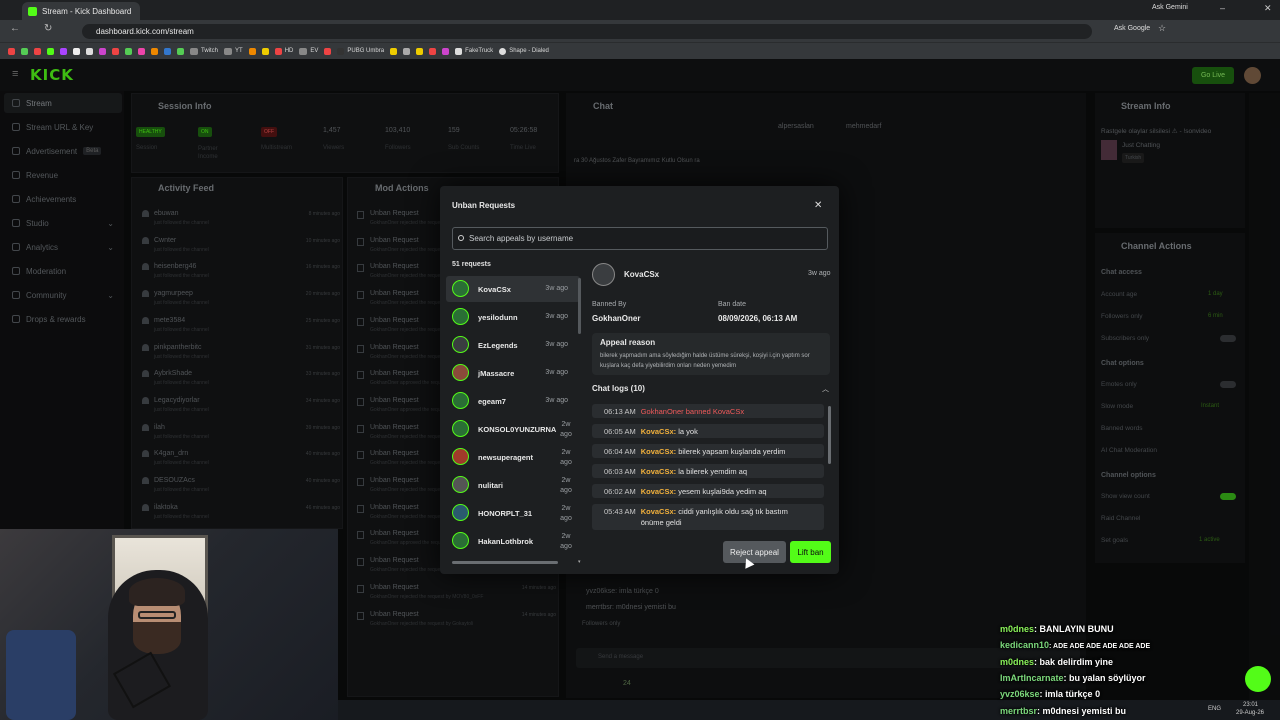 Image resolution: width=1280 pixels, height=720 pixels. I want to click on overlay-chat-message: : m0dnesi yemisti bu, so click(1082, 710).